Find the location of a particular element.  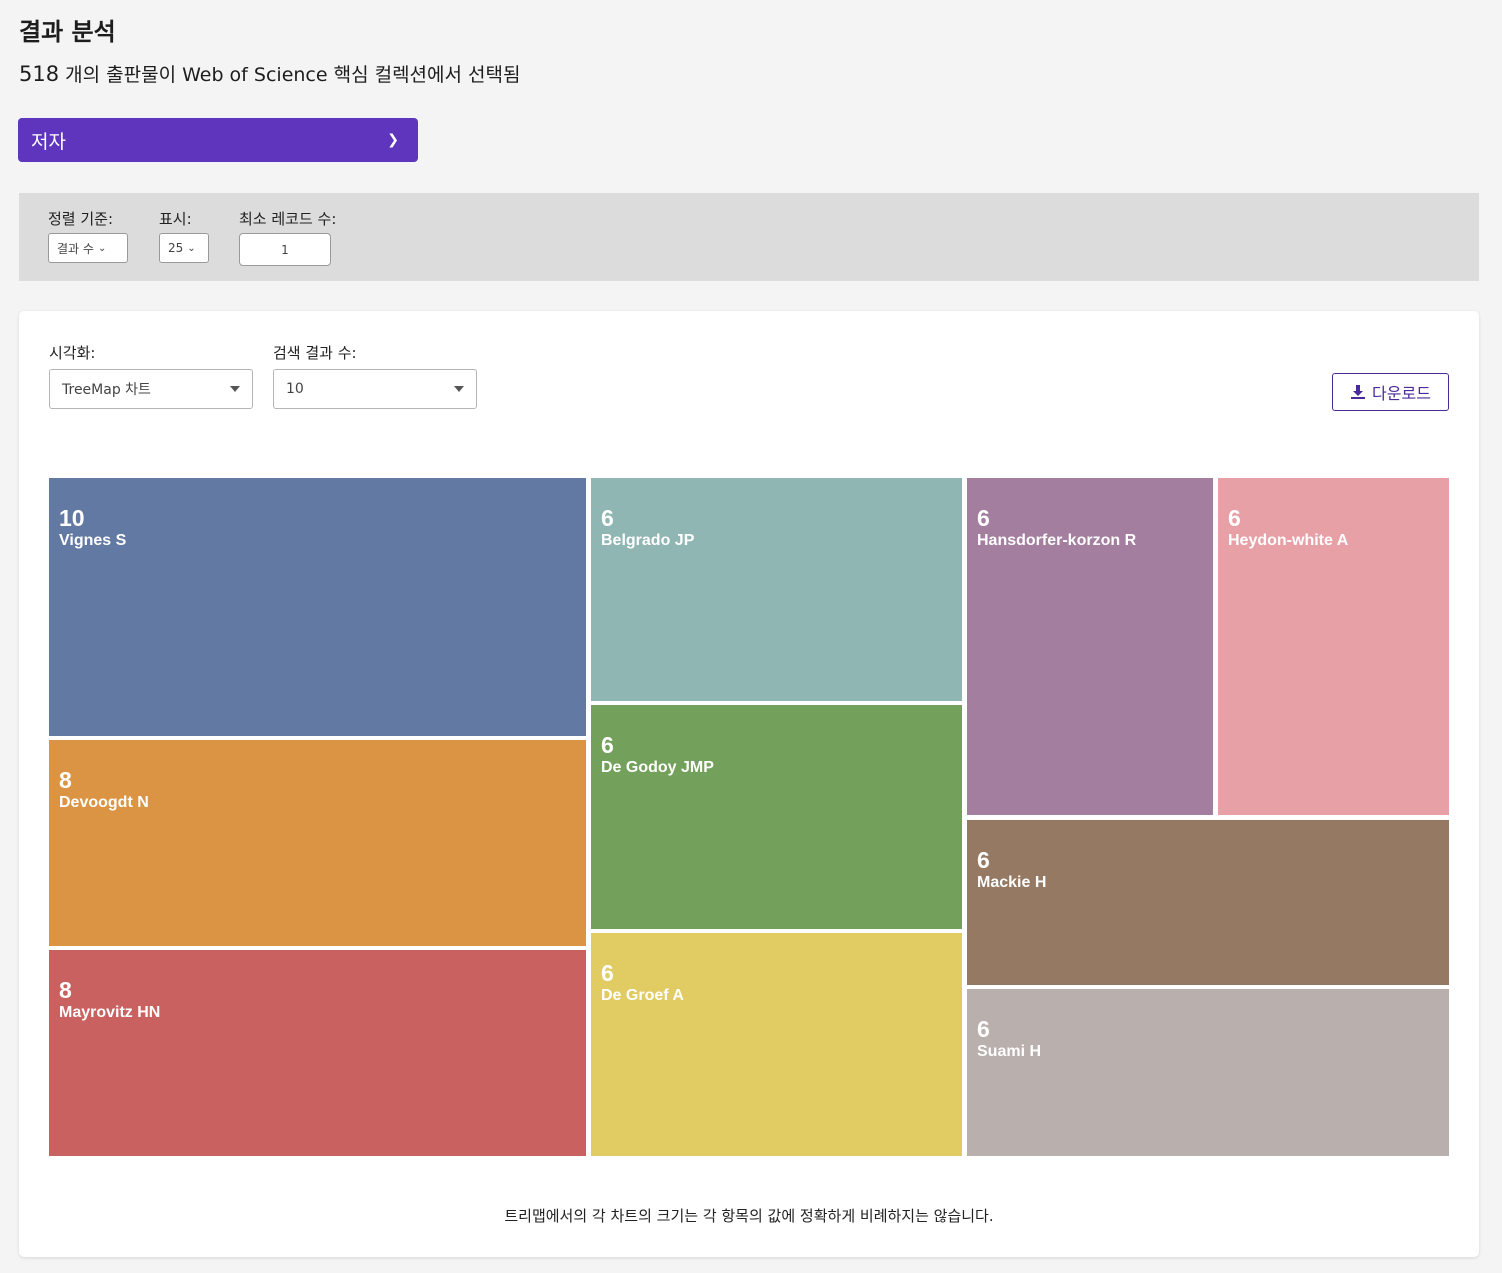

treemap-tile: 6 Belgrado JP is located at coordinates (776, 589).